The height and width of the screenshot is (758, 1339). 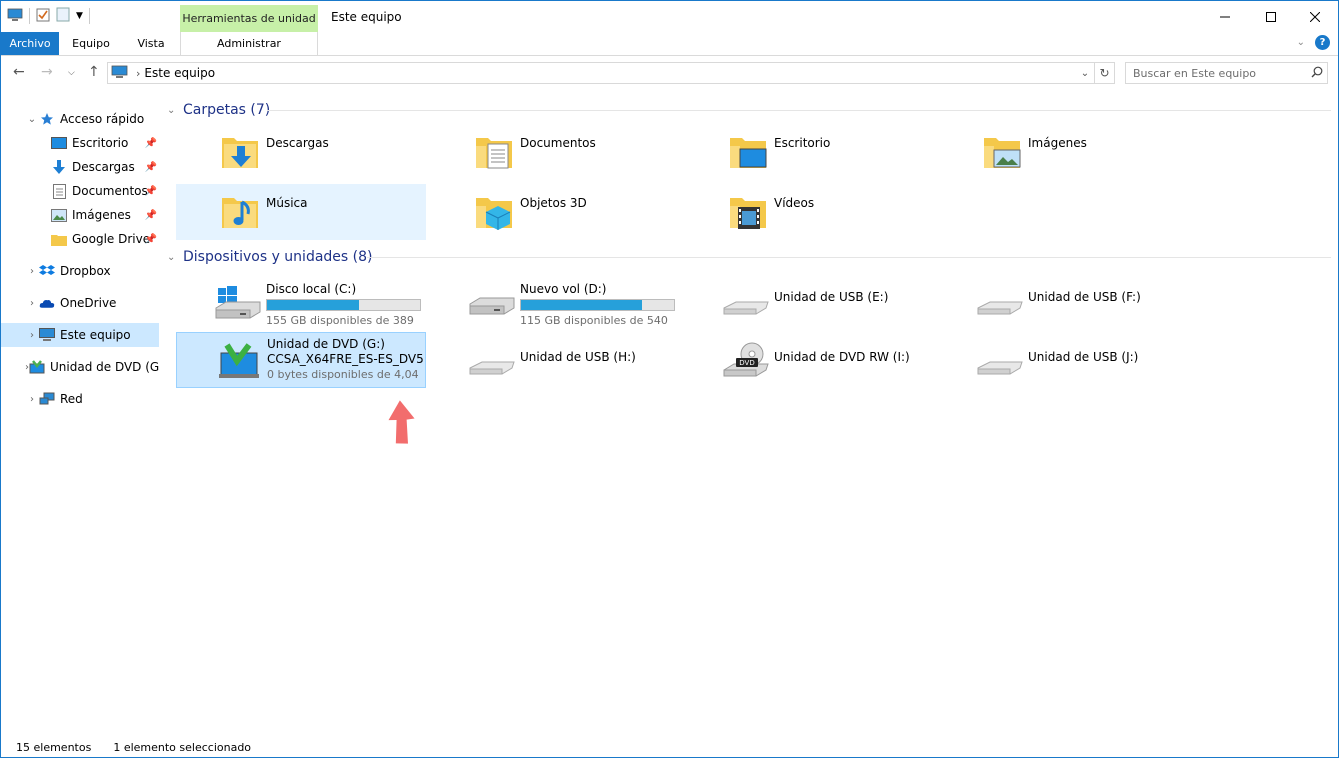 I want to click on expand-ribbon-icon: ⌄, so click(x=1301, y=42).